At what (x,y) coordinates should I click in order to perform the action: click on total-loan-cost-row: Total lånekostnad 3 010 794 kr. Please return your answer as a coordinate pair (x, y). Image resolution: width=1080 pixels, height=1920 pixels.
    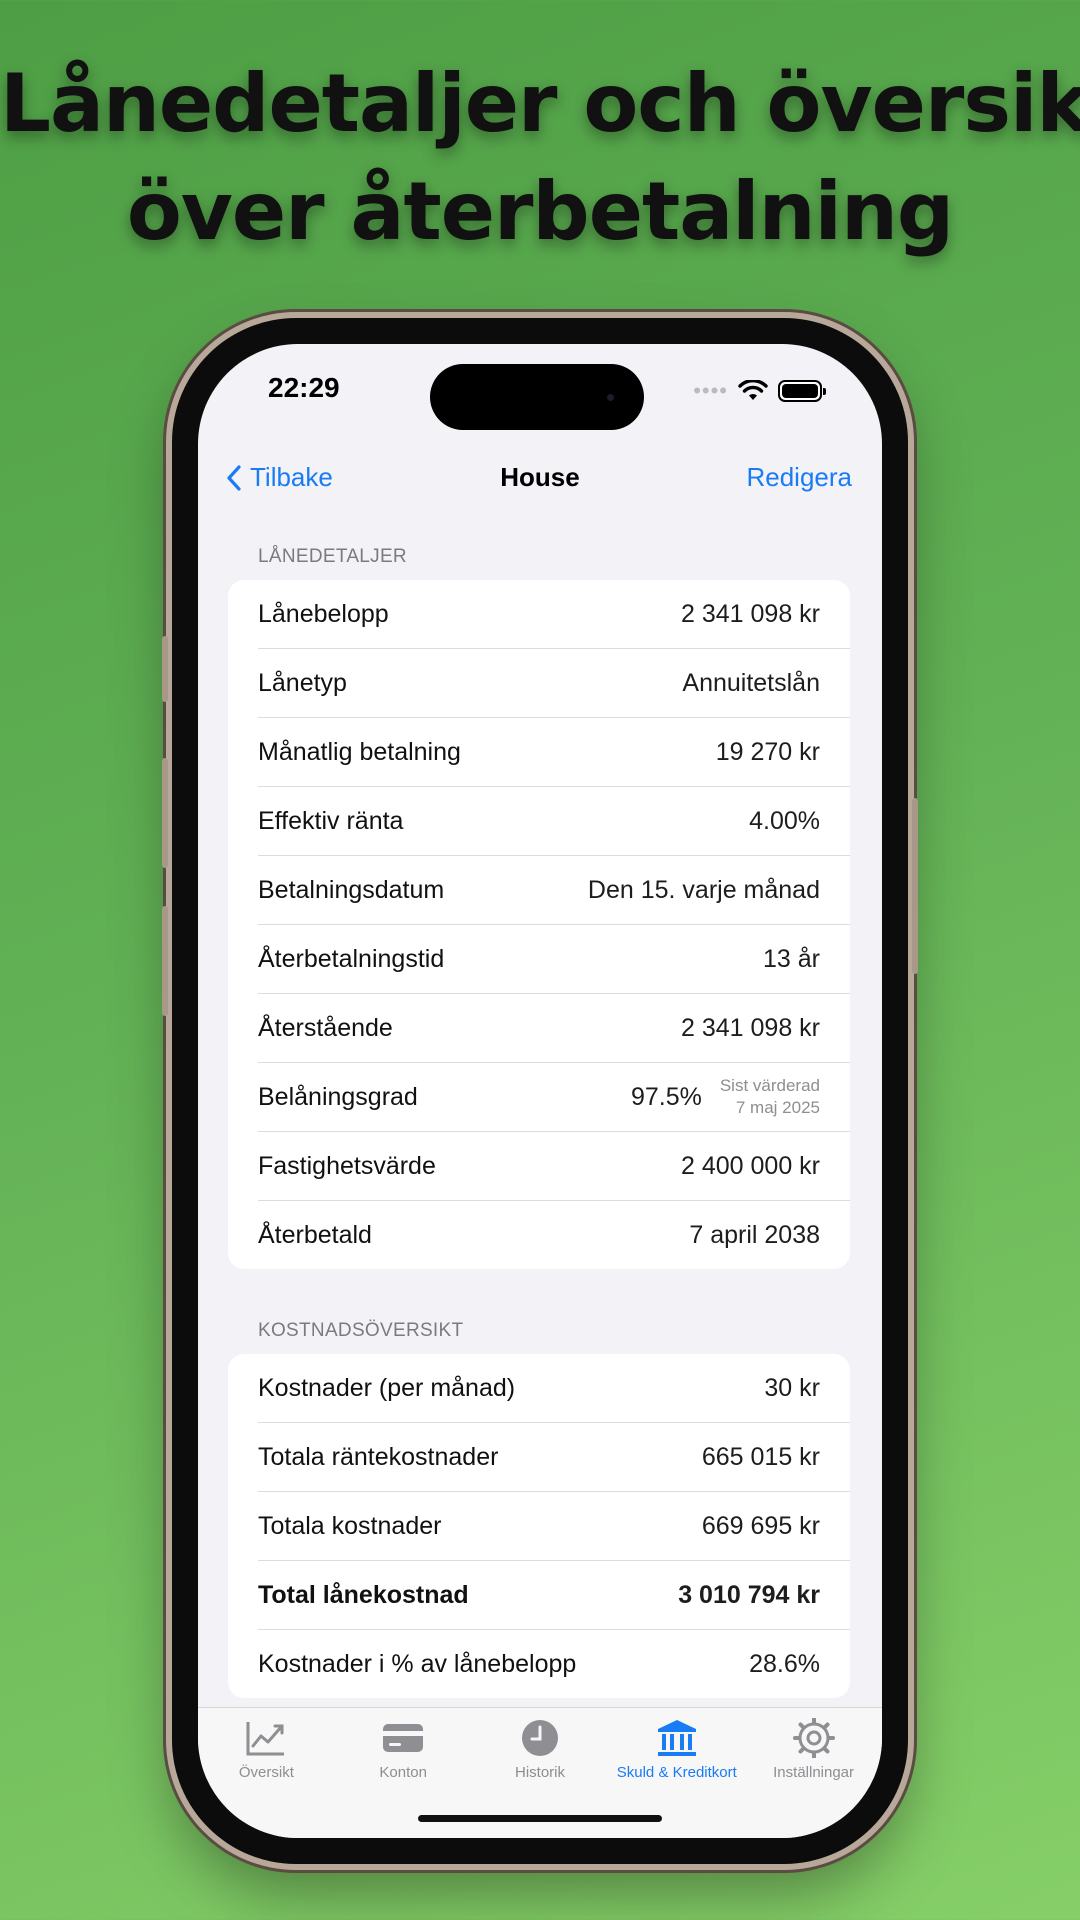
    Looking at the image, I should click on (554, 1594).